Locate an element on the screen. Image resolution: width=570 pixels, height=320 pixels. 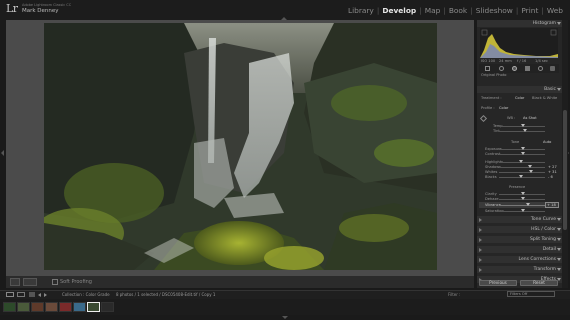
treatment-bw: Black & White is located at coordinates (544, 98).